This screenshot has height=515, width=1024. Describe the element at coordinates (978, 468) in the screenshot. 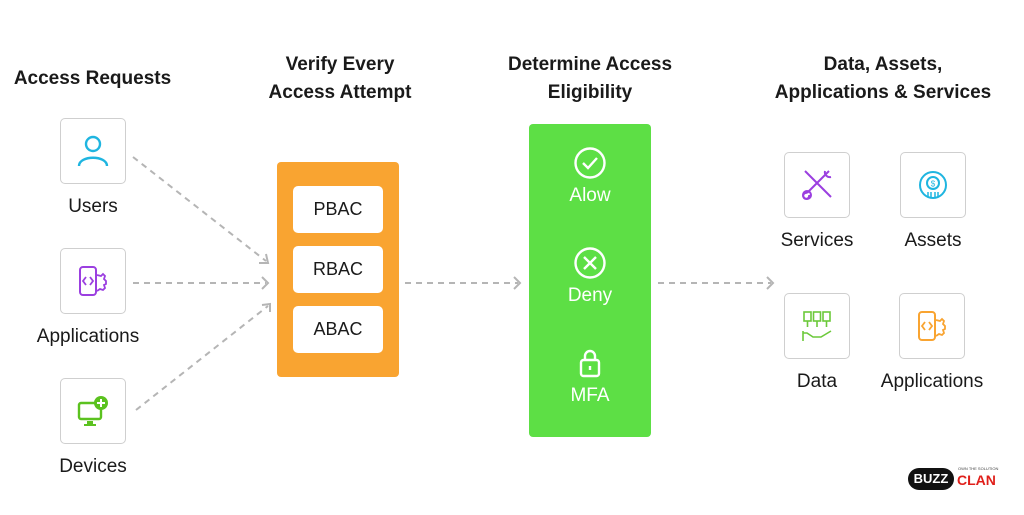

I see `logo-tagline: OWN THE SOLUTION` at that location.